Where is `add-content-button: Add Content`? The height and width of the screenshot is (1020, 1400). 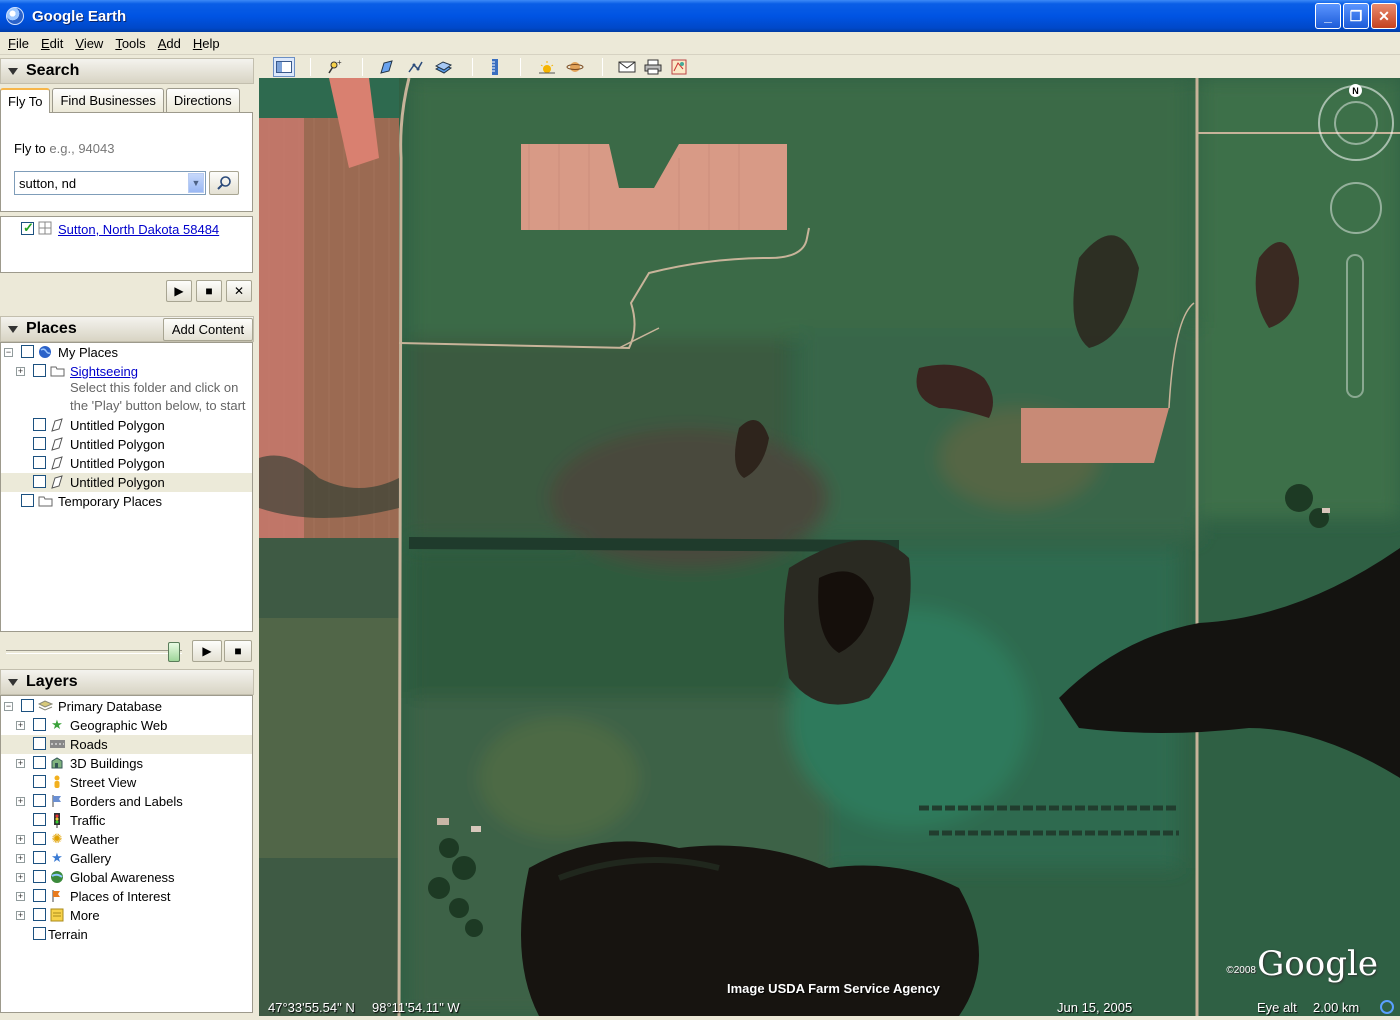 add-content-button: Add Content is located at coordinates (208, 329).